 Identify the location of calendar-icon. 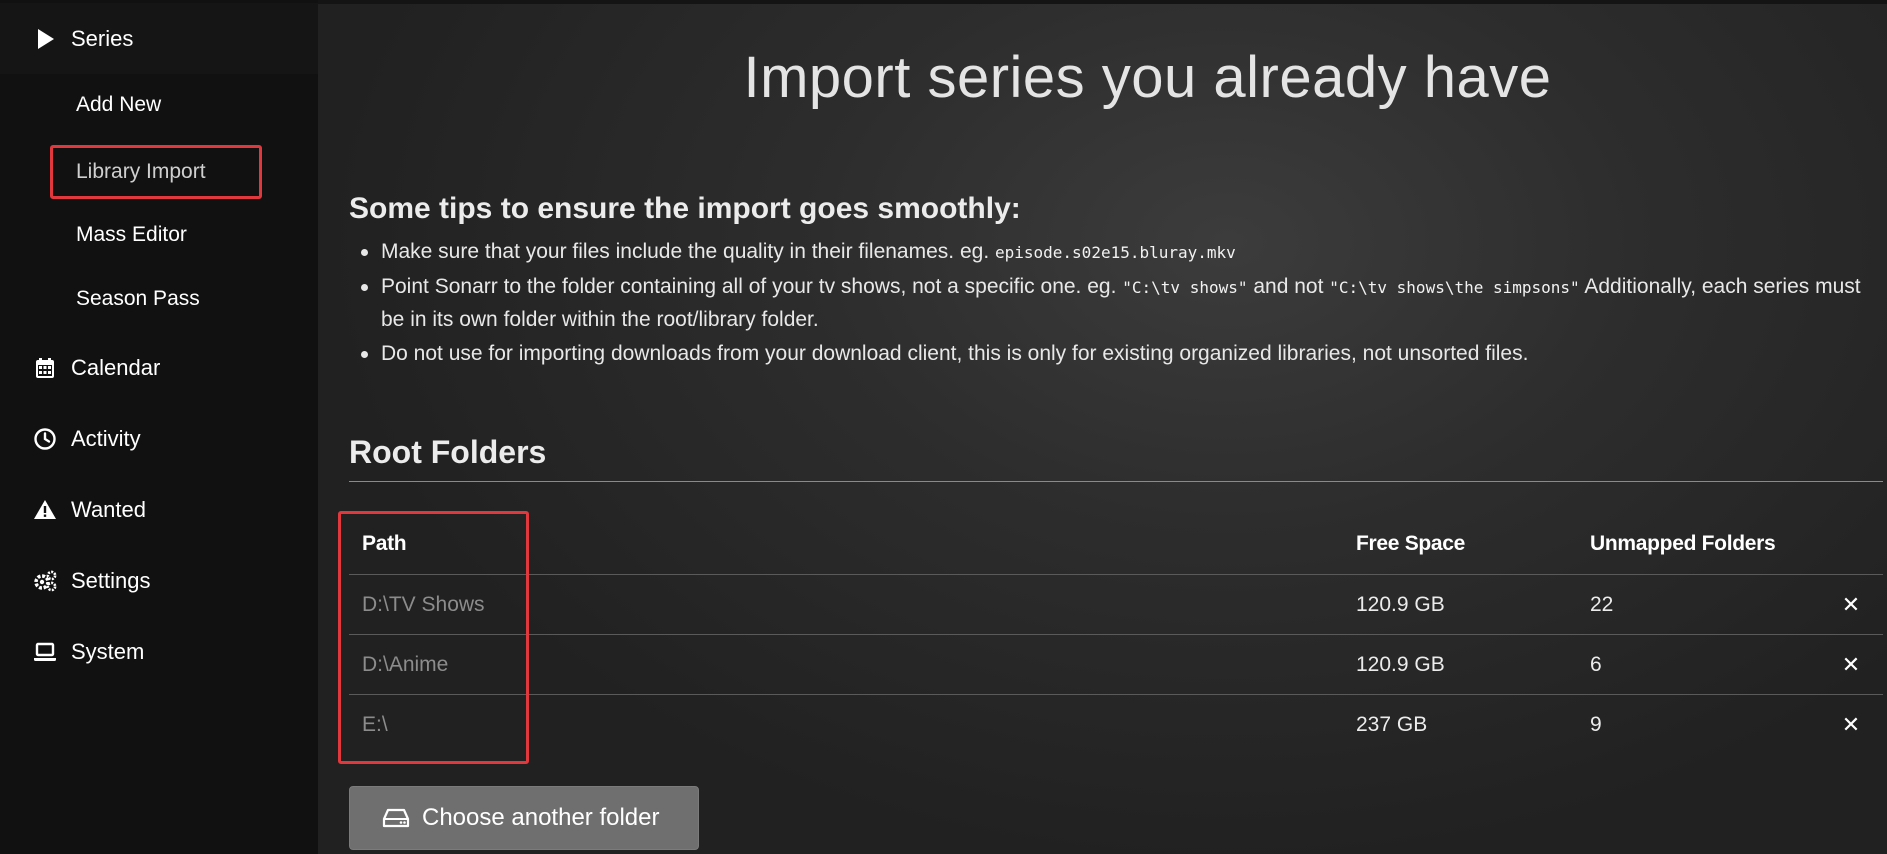
(45, 368).